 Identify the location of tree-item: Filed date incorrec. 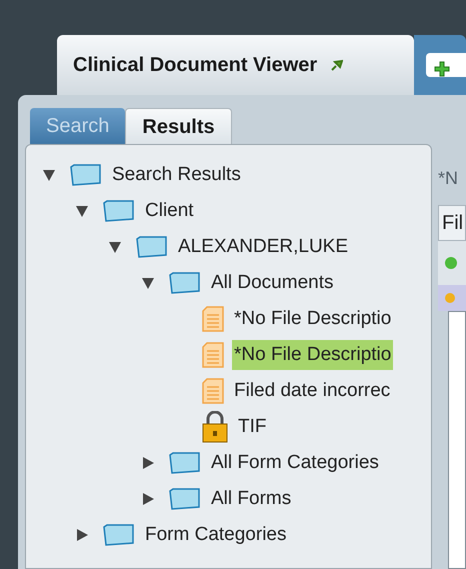
(312, 391).